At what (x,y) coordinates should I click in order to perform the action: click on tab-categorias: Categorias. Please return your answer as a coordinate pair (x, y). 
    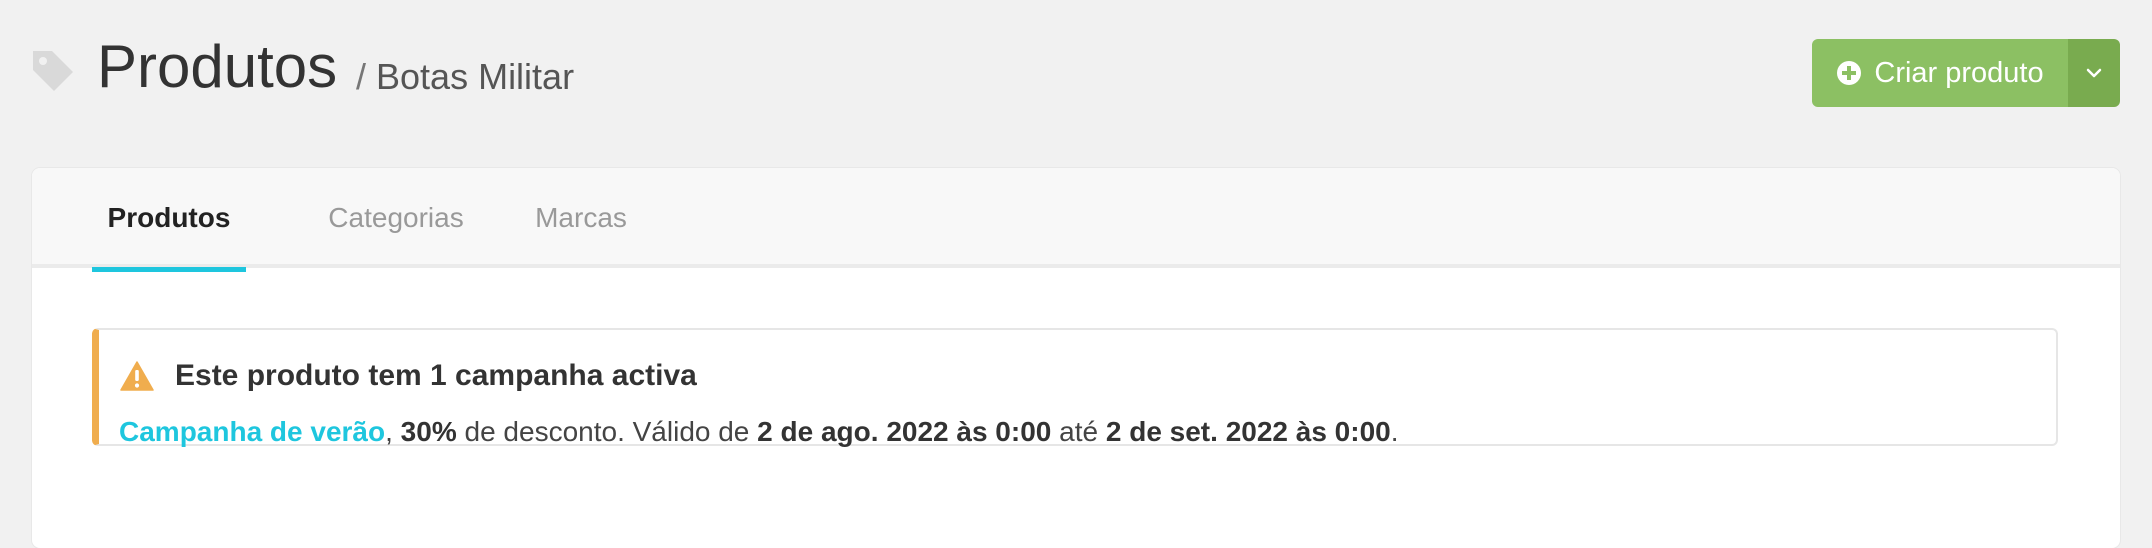
    Looking at the image, I should click on (396, 216).